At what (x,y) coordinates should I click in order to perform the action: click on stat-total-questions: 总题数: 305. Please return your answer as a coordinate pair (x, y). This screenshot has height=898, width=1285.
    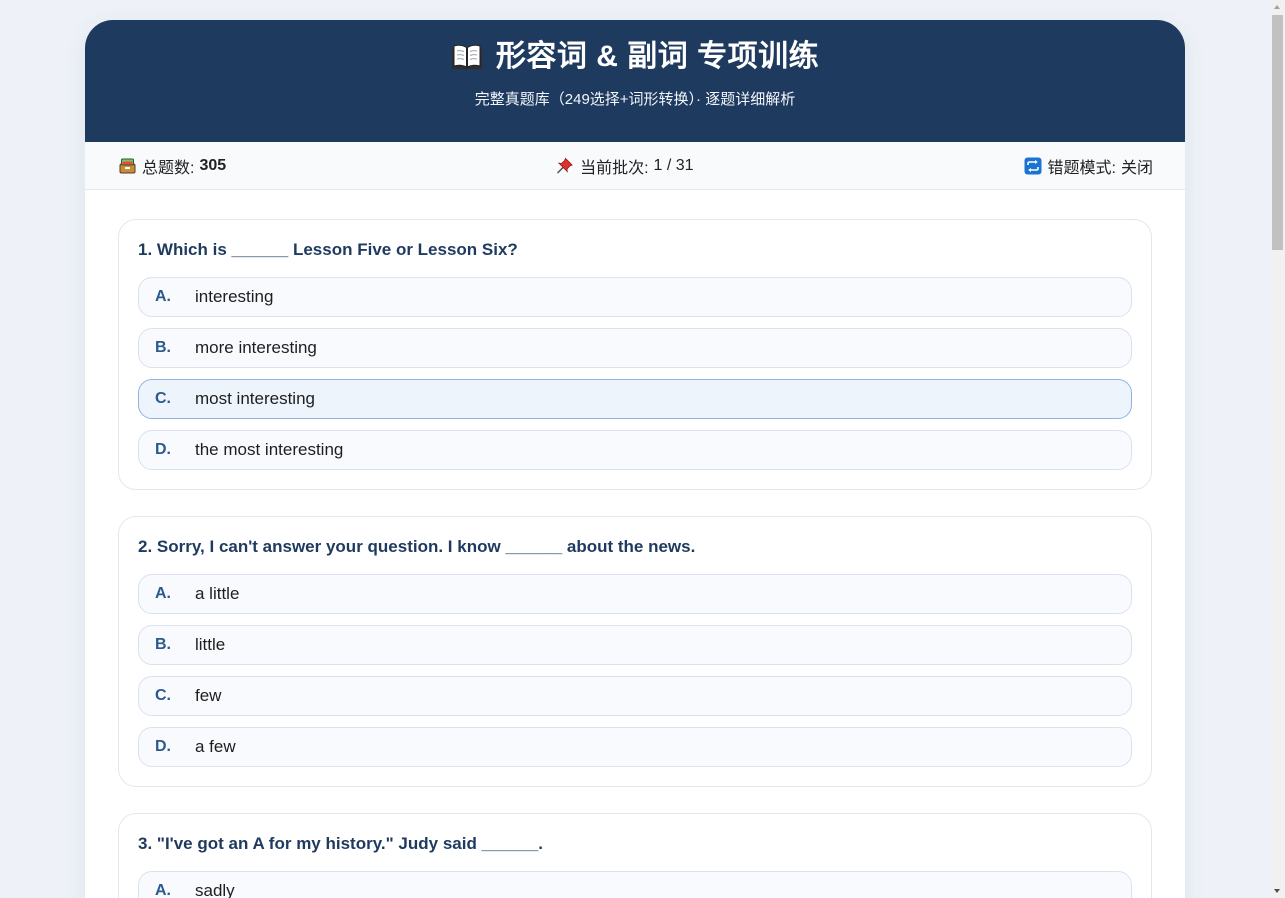
    Looking at the image, I should click on (172, 166).